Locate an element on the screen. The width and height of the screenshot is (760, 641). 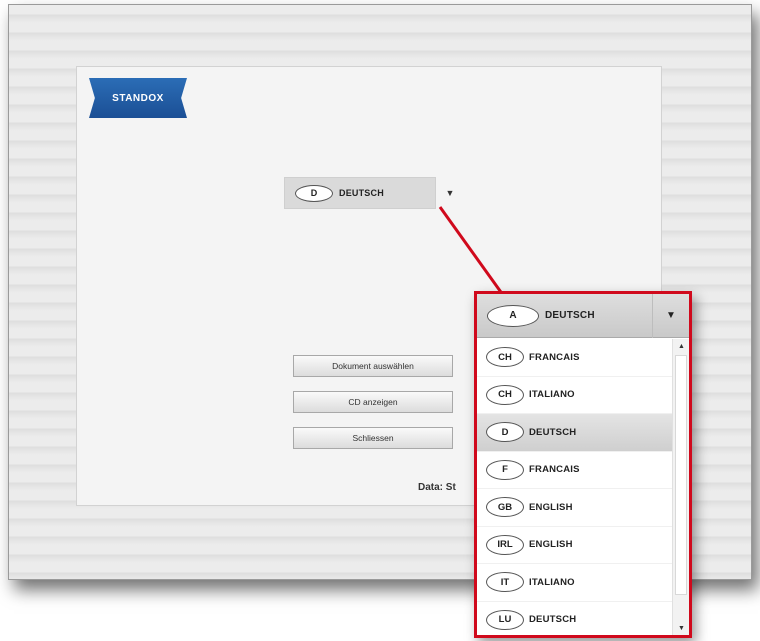
language-select-value: D DEUTSCH is located at coordinates (360, 193).